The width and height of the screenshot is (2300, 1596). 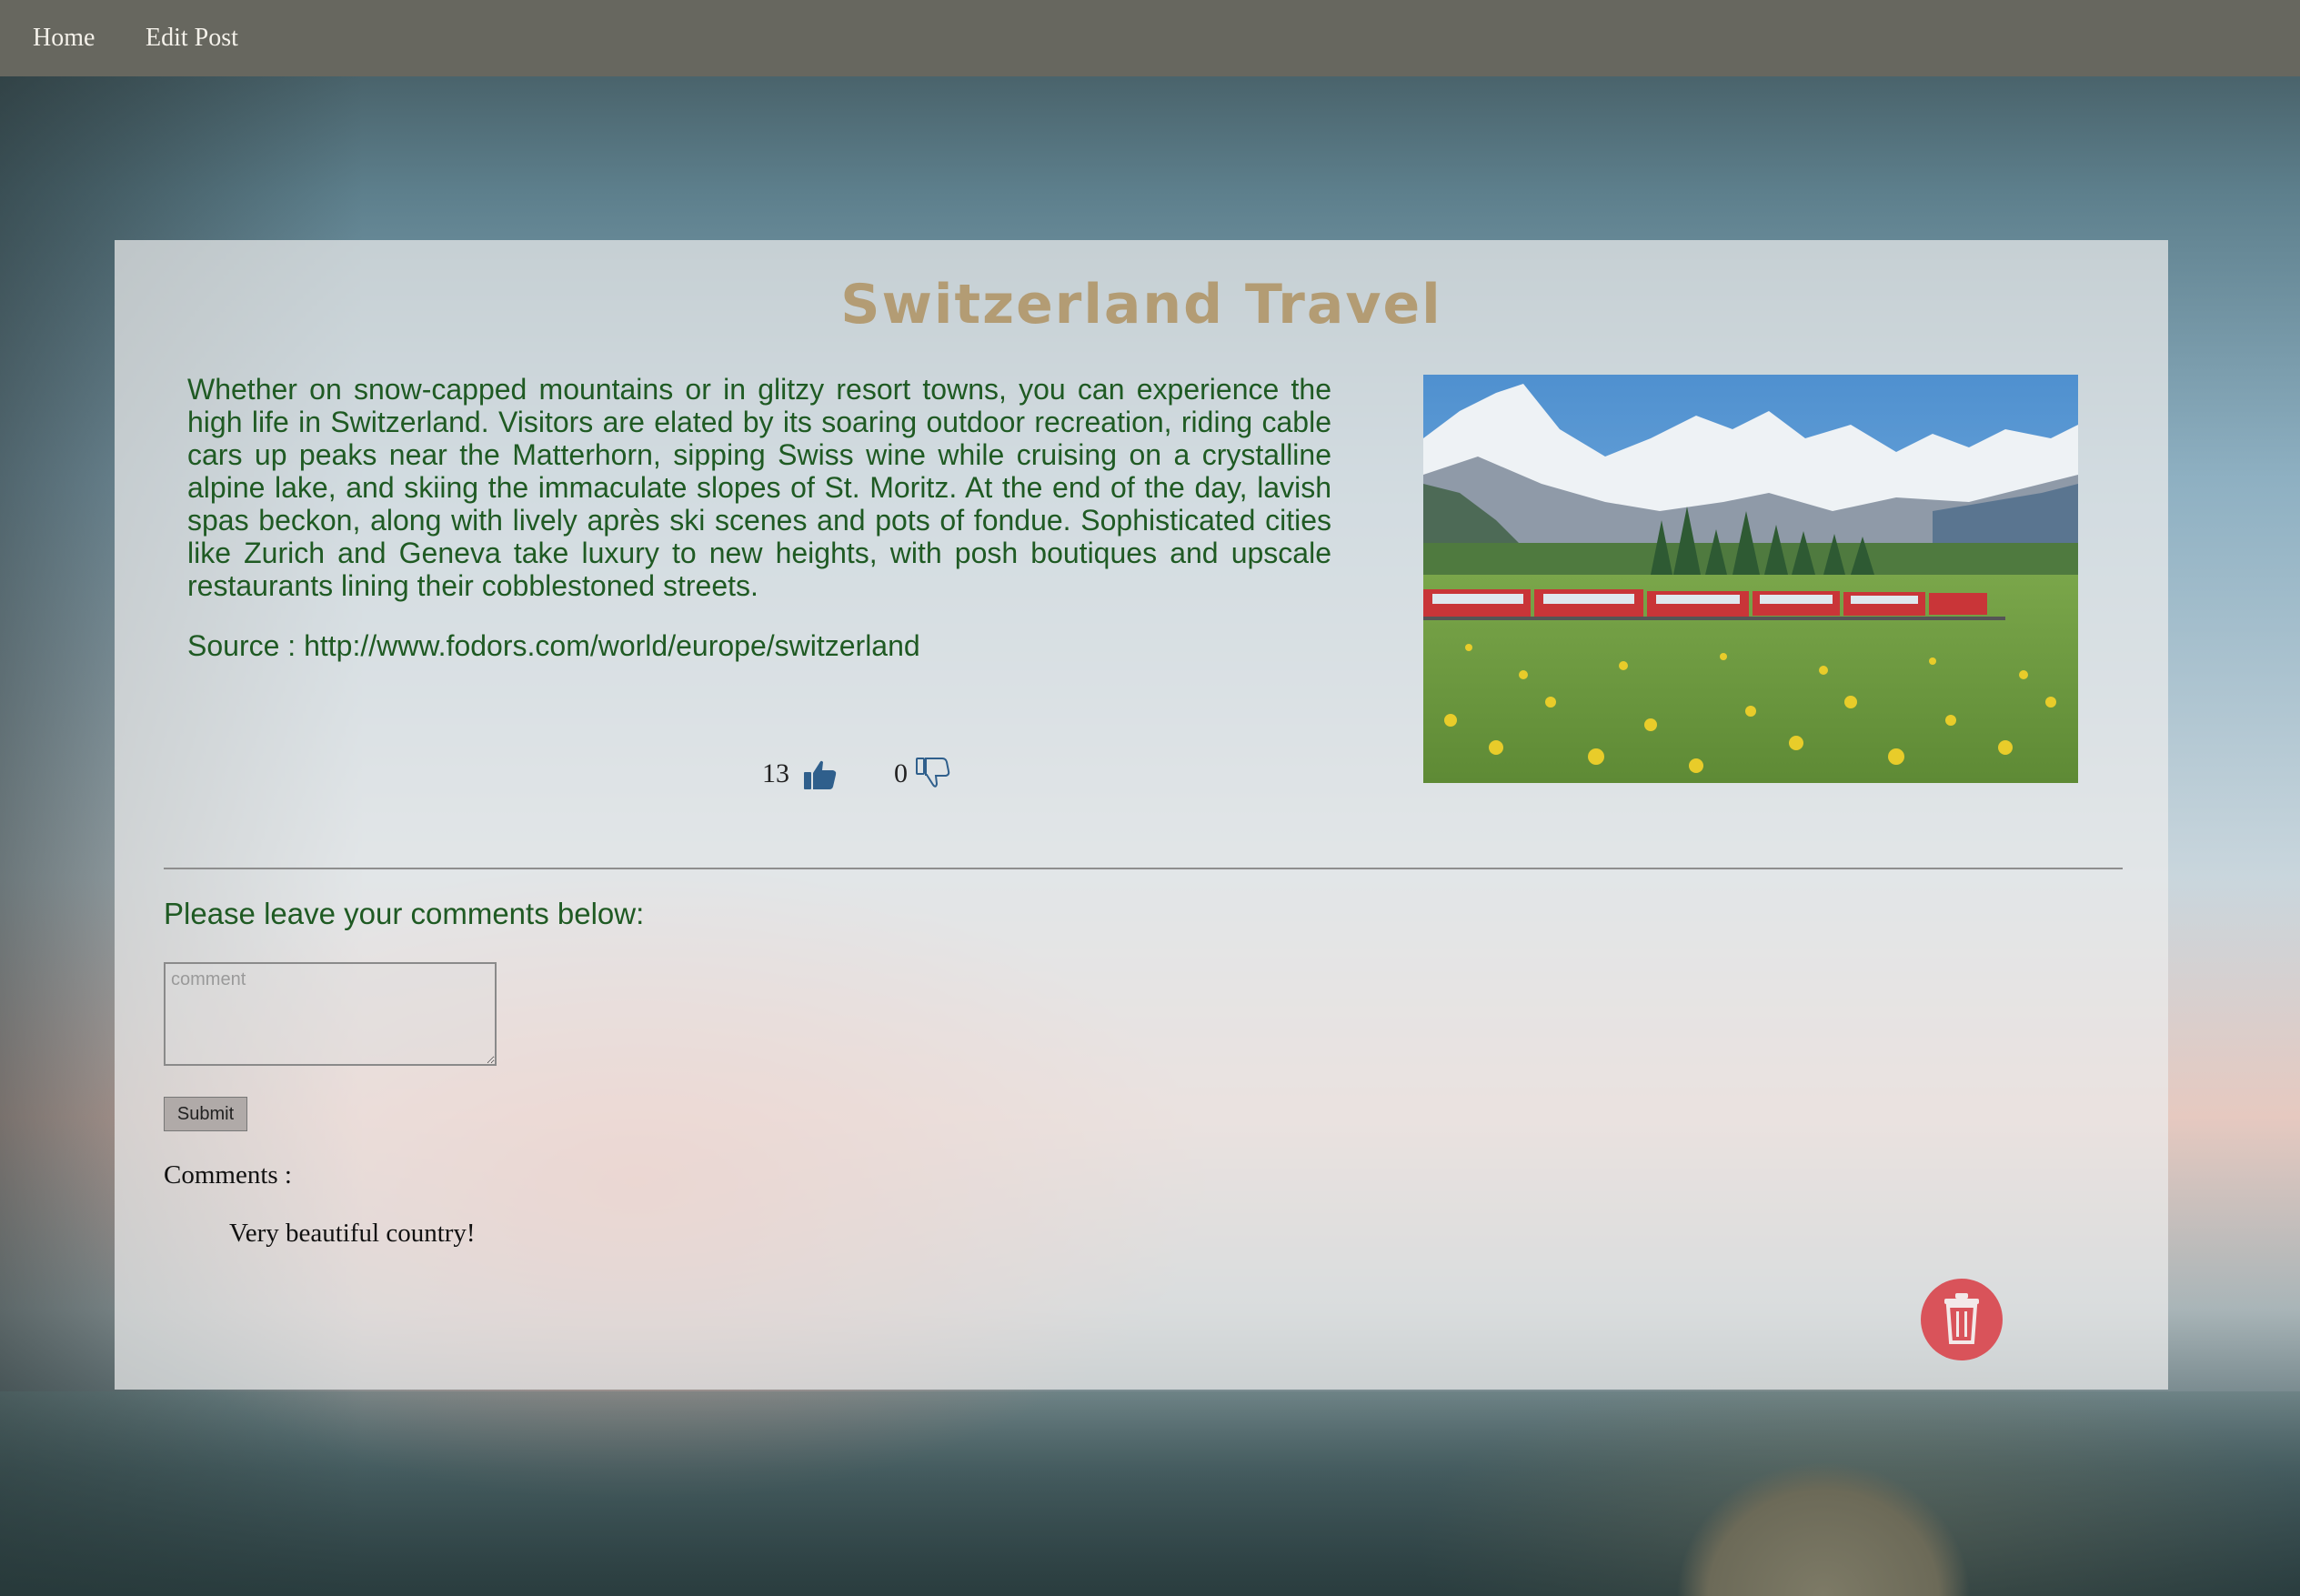 What do you see at coordinates (776, 773) in the screenshot?
I see `like-count: 13` at bounding box center [776, 773].